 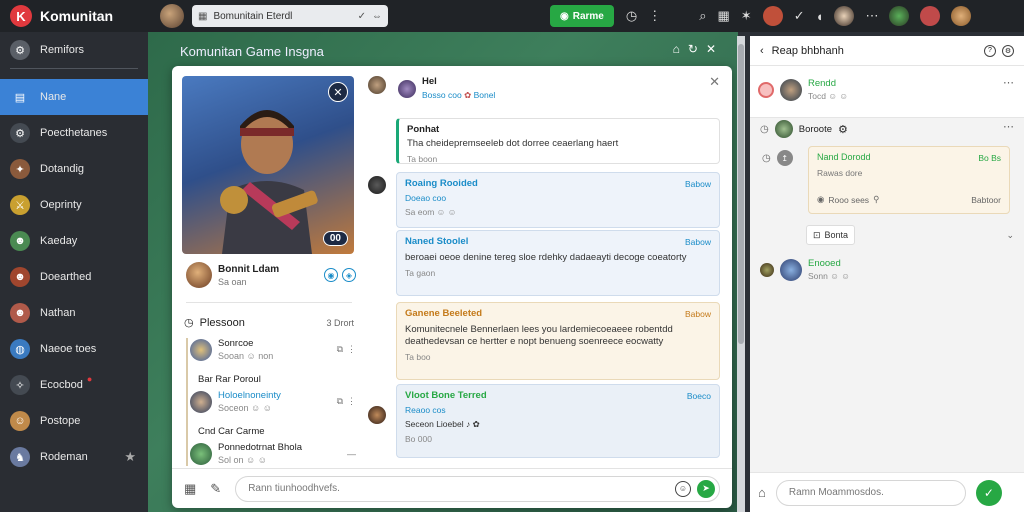 What do you see at coordinates (74, 97) in the screenshot?
I see `sidebar-item: ▤ Nane` at bounding box center [74, 97].